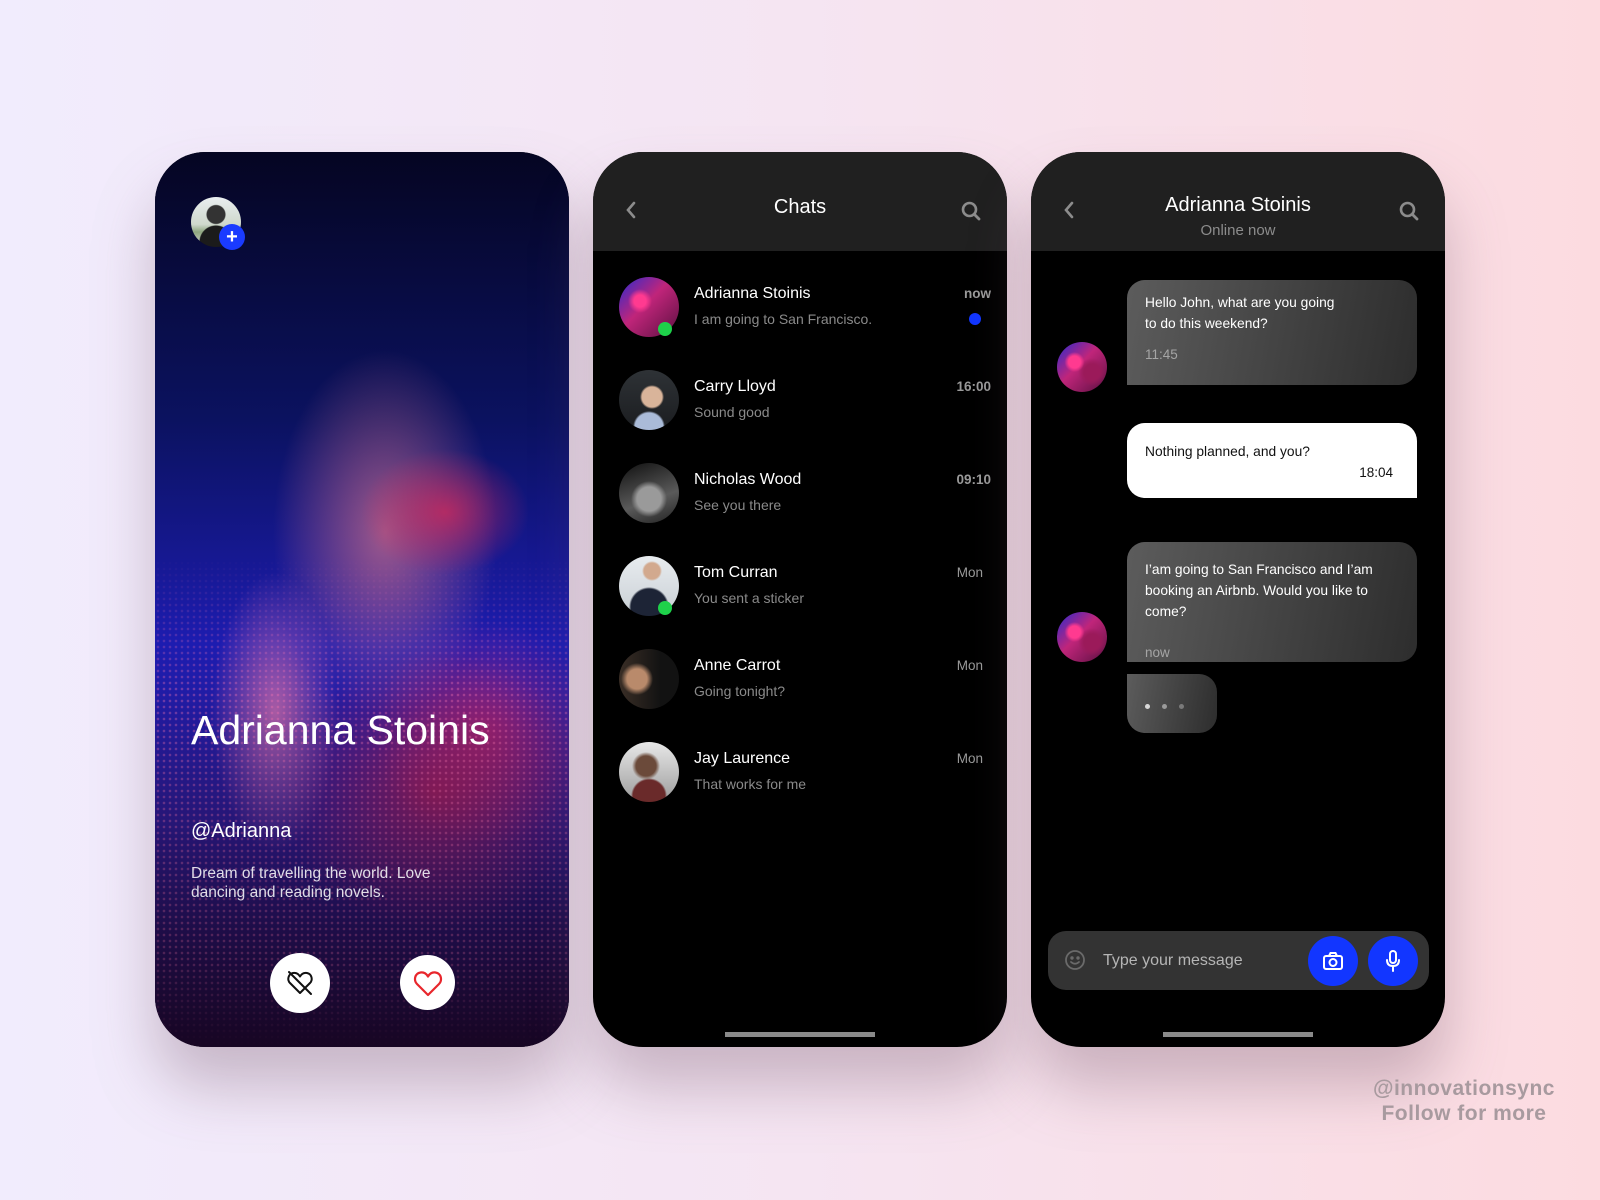 This screenshot has width=1600, height=1200. I want to click on profile-name: Adrianna Stoinis, so click(340, 730).